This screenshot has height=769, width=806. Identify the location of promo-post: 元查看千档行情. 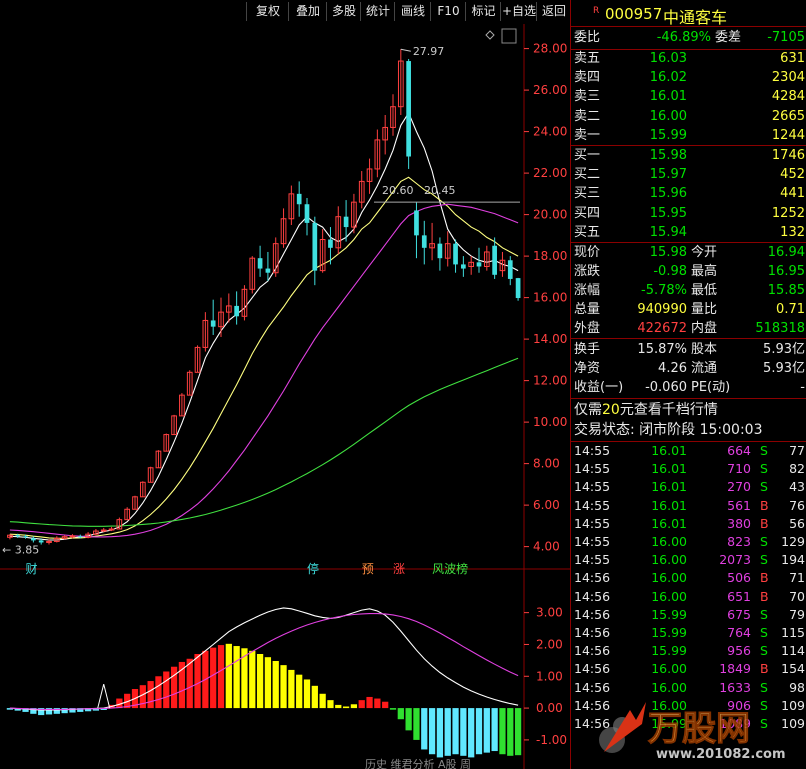
(668, 410).